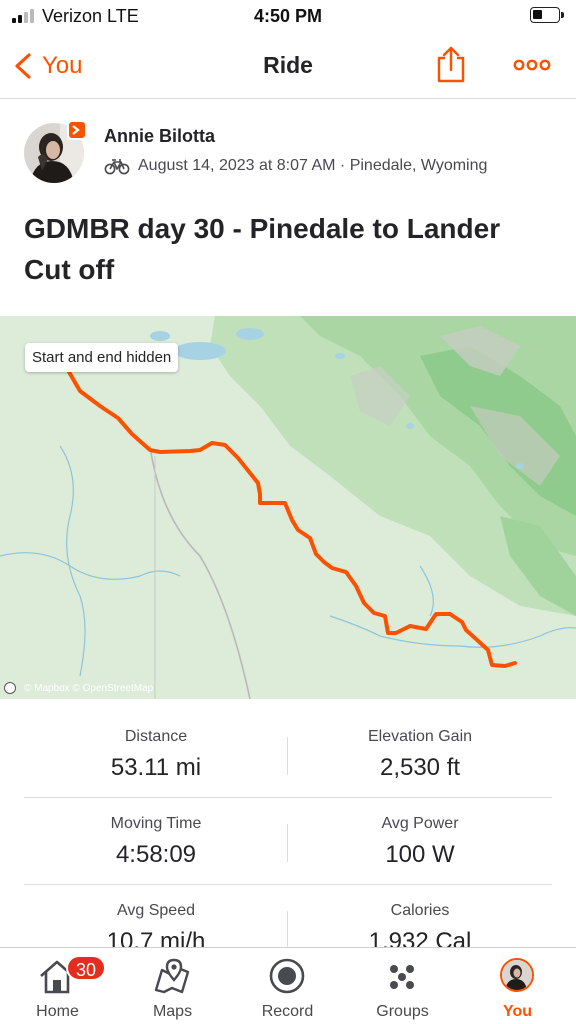 The width and height of the screenshot is (576, 1024). Describe the element at coordinates (156, 854) in the screenshot. I see `stat-value: 4:58:09` at that location.